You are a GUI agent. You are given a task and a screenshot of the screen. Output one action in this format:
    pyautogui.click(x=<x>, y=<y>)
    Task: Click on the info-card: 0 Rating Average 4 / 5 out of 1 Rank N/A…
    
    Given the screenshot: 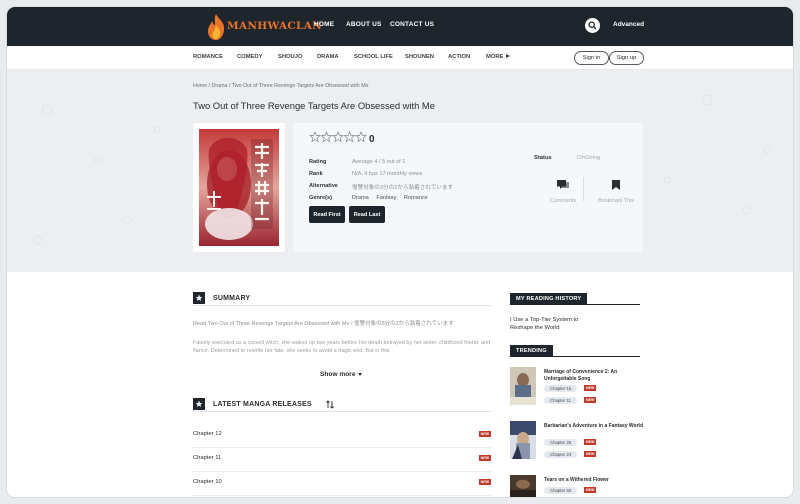 What is the action you would take?
    pyautogui.click(x=468, y=187)
    